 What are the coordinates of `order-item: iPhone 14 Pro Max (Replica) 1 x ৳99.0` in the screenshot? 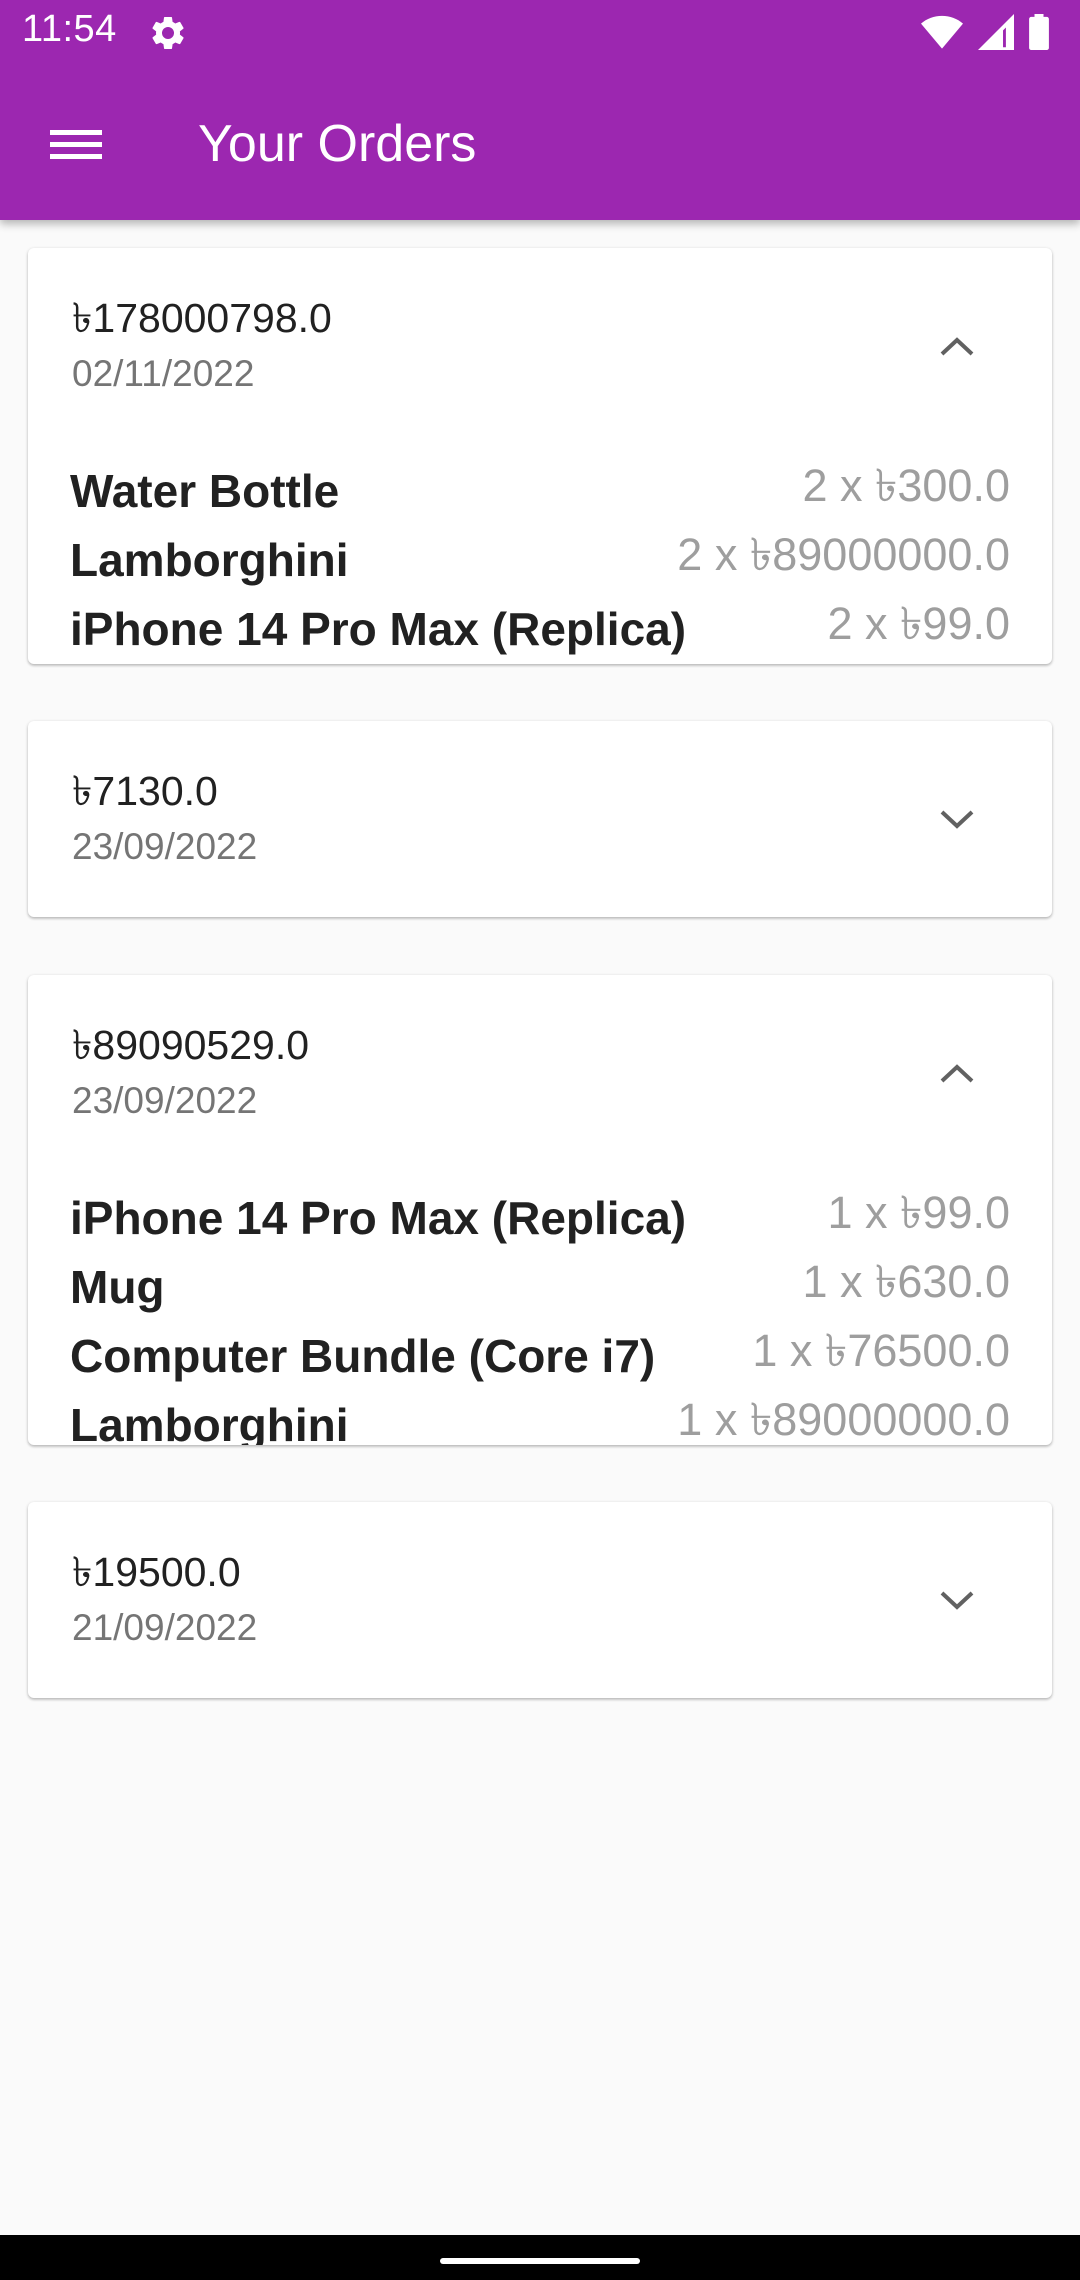 It's located at (540, 1219).